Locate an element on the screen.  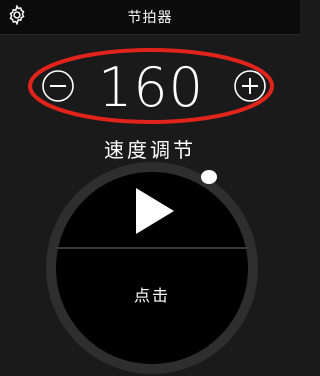
increase-bpm-button is located at coordinates (250, 86).